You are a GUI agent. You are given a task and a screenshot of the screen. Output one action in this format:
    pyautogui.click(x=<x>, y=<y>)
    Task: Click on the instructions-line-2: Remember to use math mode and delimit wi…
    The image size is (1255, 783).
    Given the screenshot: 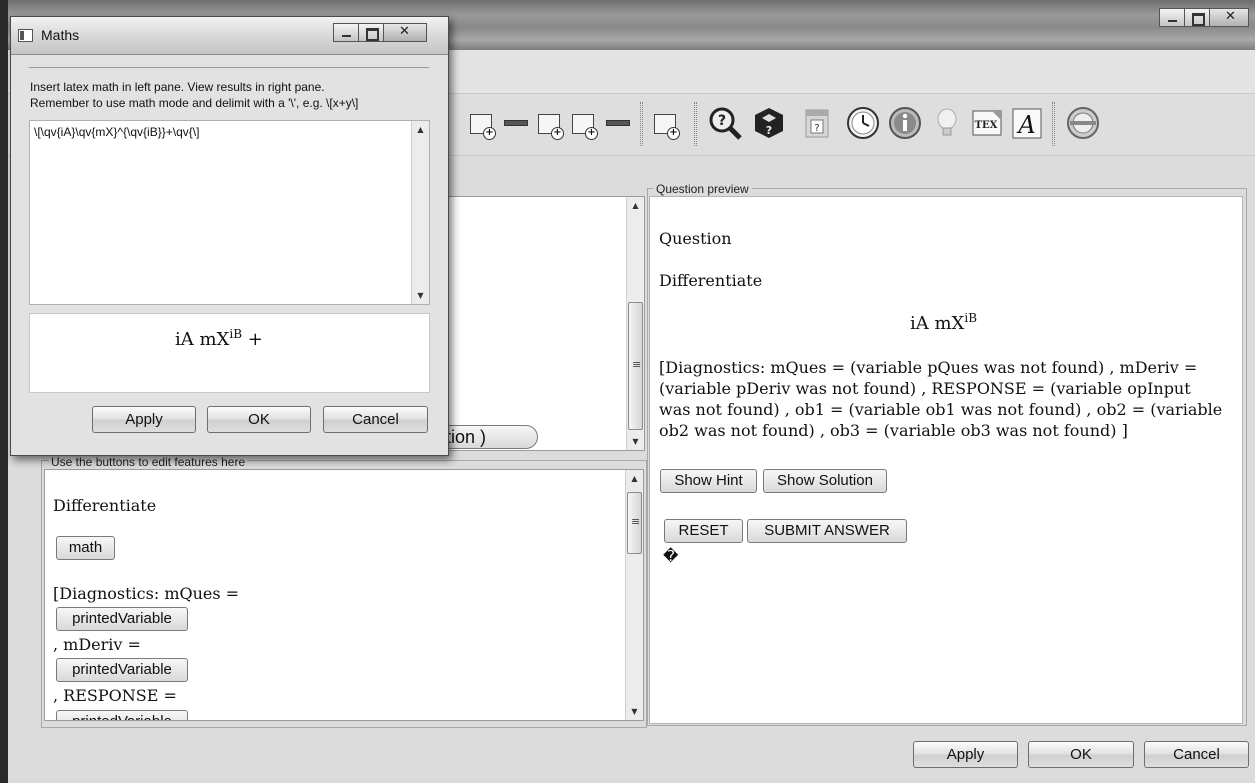 What is the action you would take?
    pyautogui.click(x=194, y=103)
    